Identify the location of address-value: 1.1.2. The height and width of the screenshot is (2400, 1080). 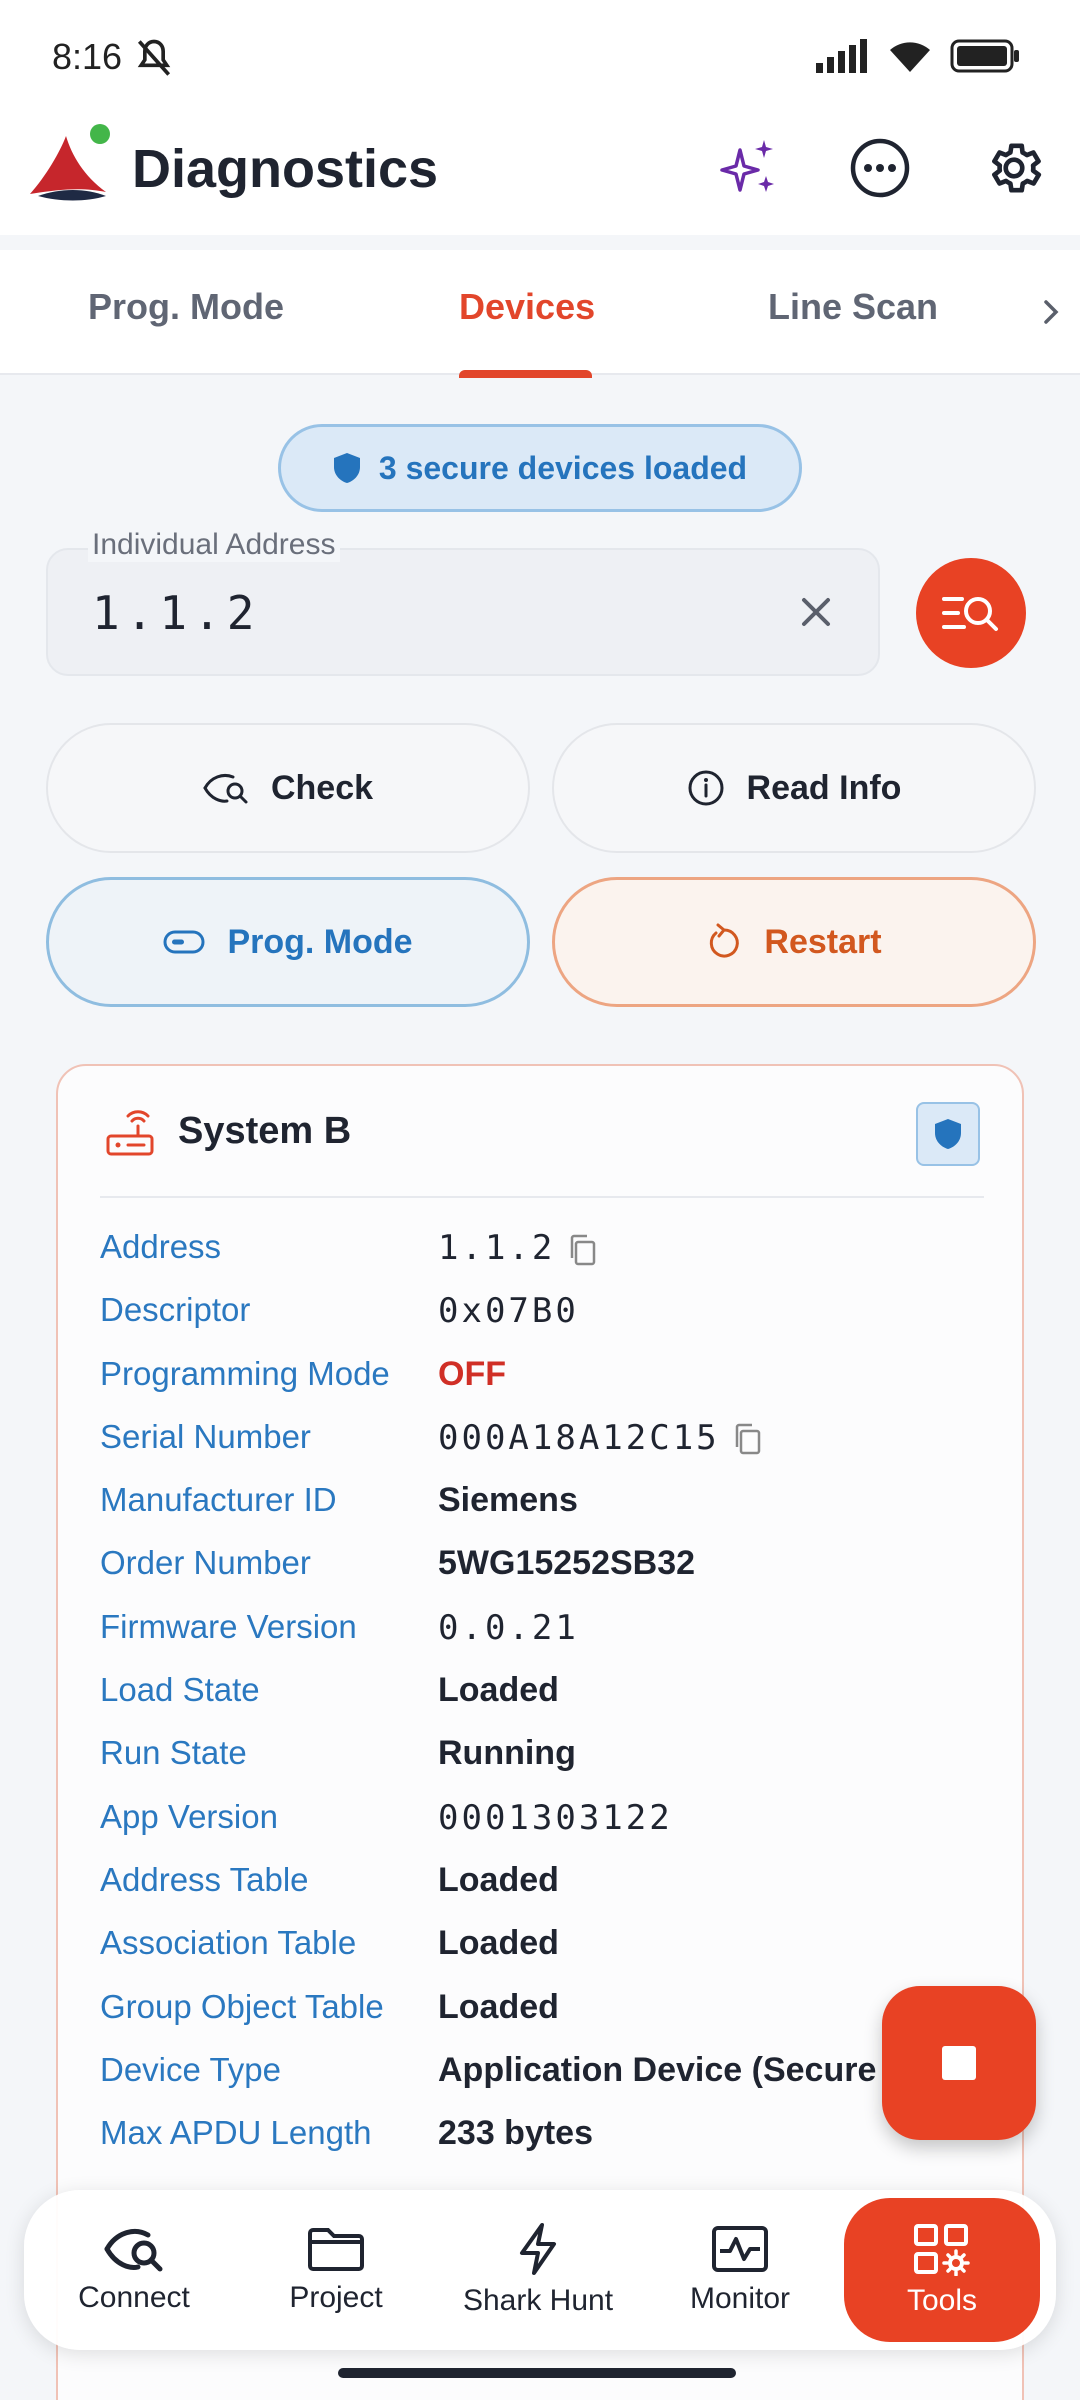
(497, 1248).